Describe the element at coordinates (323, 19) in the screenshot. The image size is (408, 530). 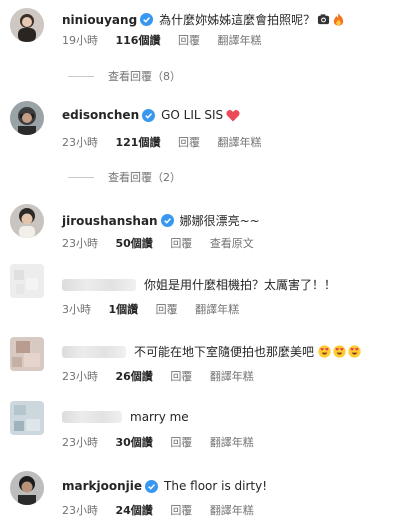
I see `camera-emoji-icon` at that location.